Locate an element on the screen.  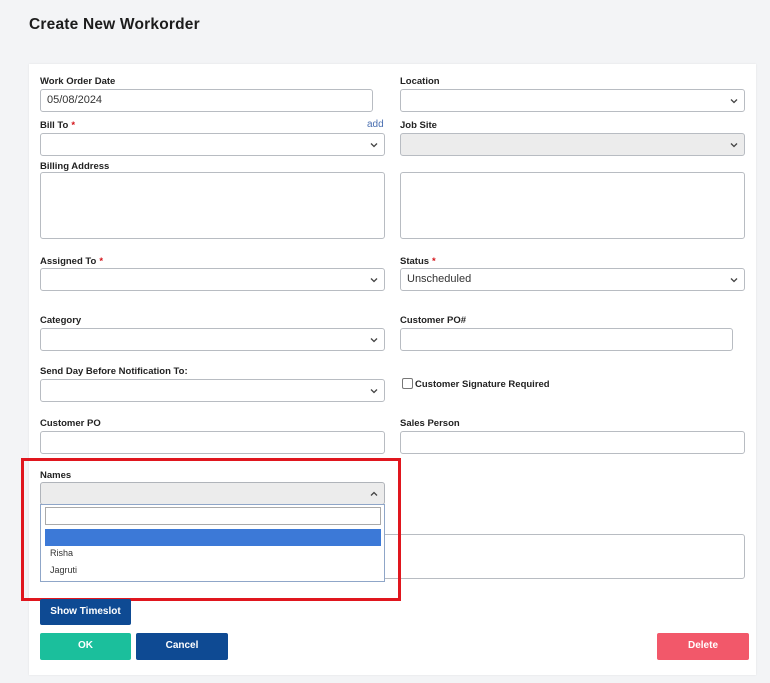
work-order-date-input: 05/08/2024 is located at coordinates (206, 100).